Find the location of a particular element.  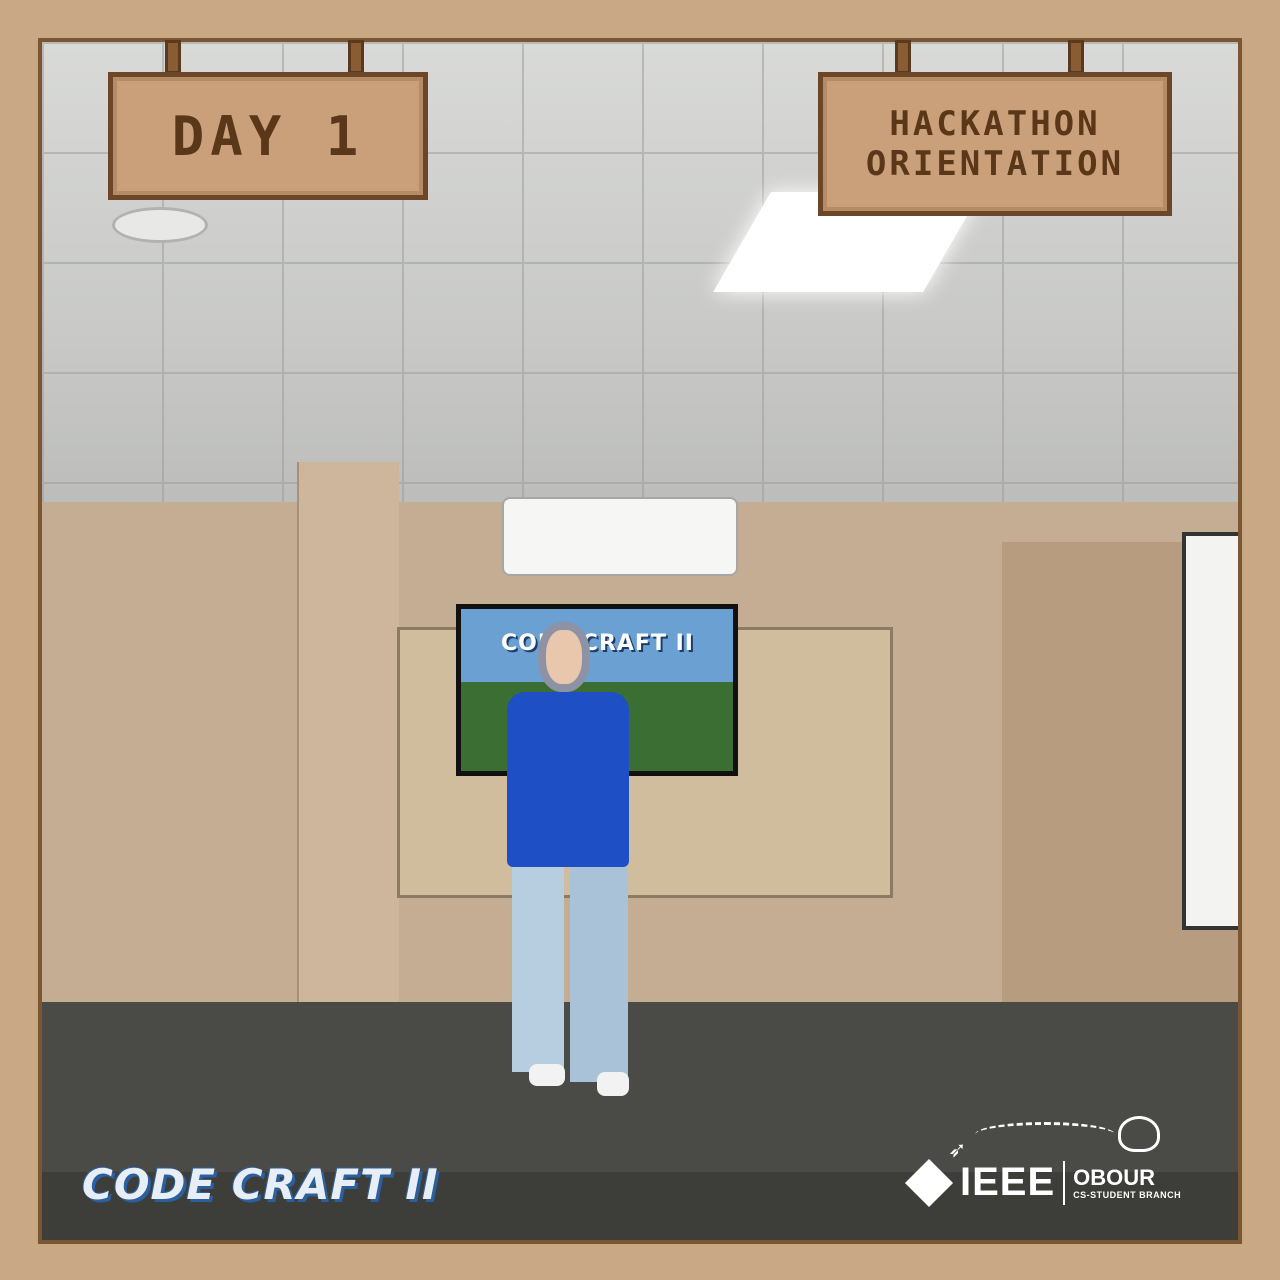

ieee-wordmark: IEEE is located at coordinates (1008, 1182).